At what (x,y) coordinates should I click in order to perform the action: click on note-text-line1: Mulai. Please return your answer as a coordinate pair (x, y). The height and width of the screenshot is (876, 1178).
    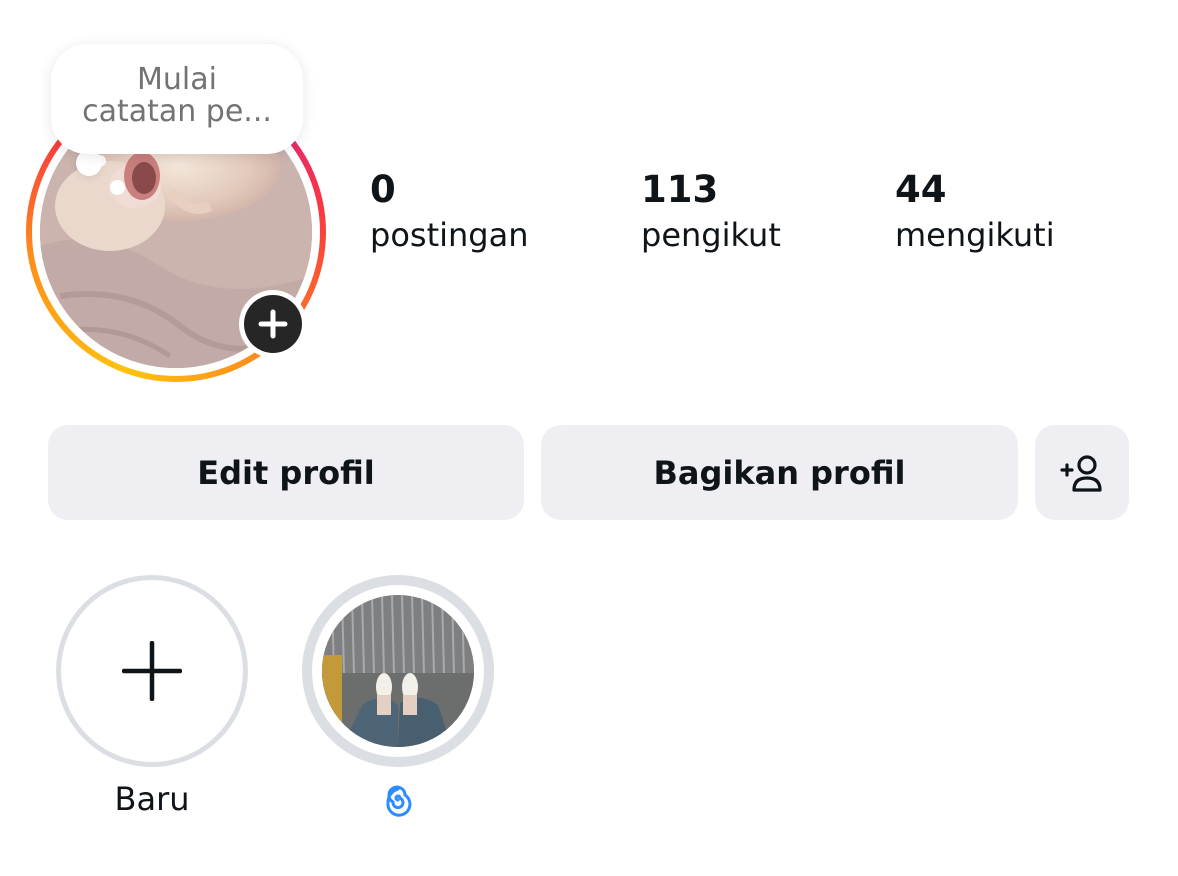
    Looking at the image, I should click on (177, 79).